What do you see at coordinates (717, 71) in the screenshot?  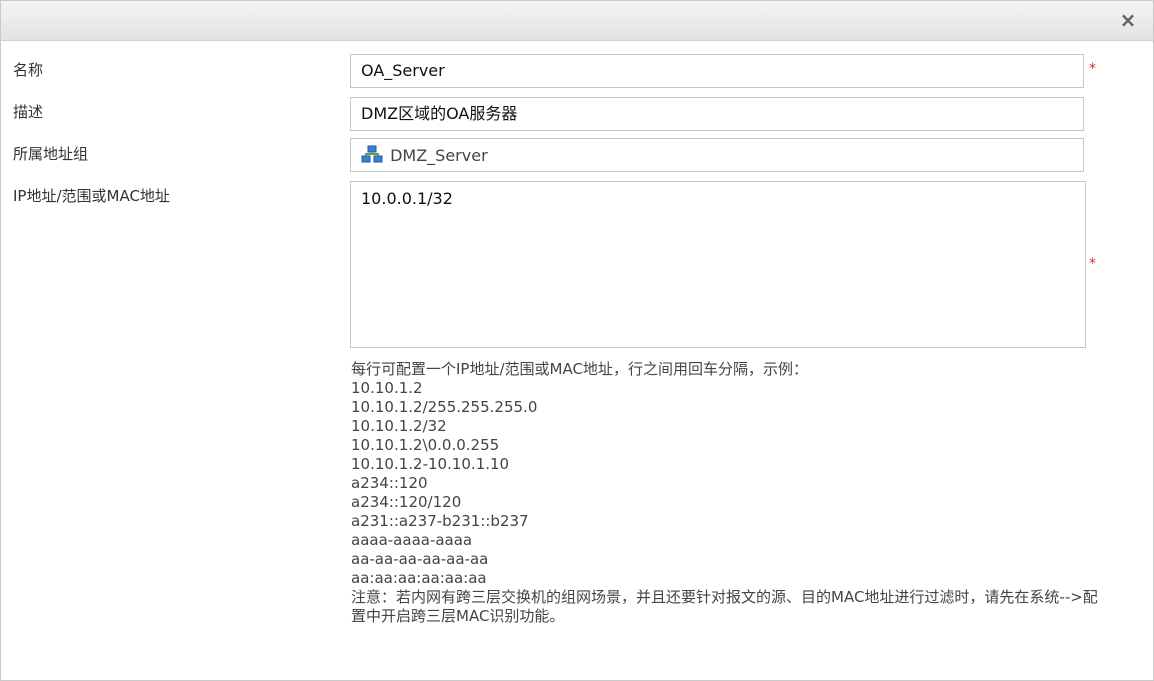 I see `name-input: OA_Server` at bounding box center [717, 71].